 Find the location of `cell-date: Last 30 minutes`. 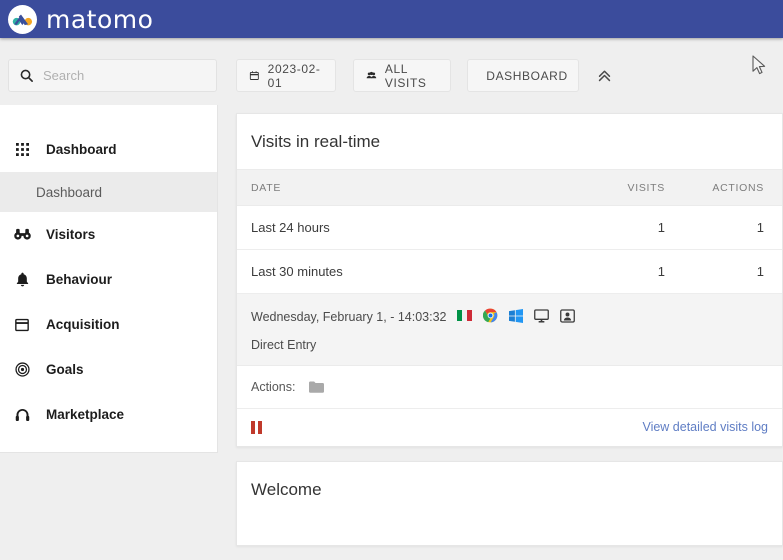

cell-date: Last 30 minutes is located at coordinates (414, 271).